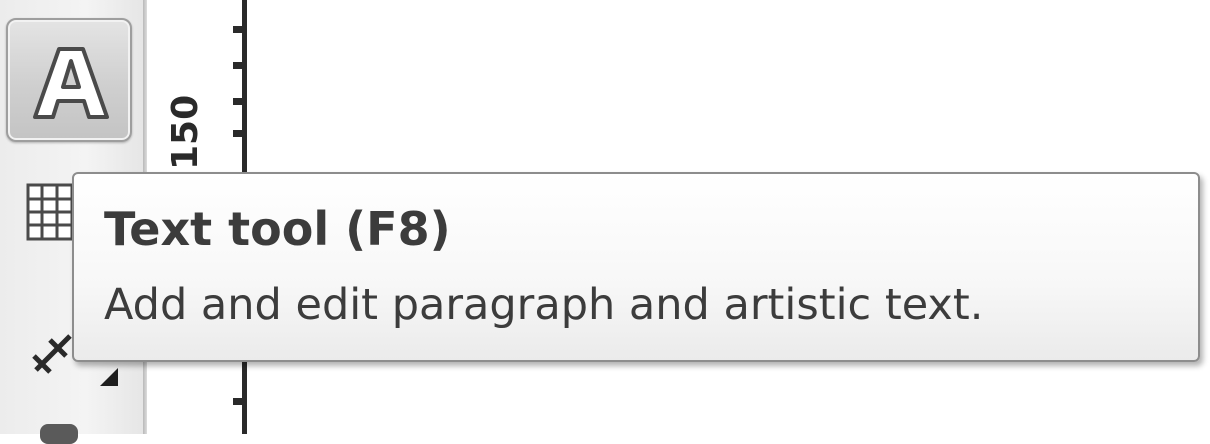 This screenshot has width=1210, height=444. Describe the element at coordinates (59, 434) in the screenshot. I see `partial-tool-icon` at that location.